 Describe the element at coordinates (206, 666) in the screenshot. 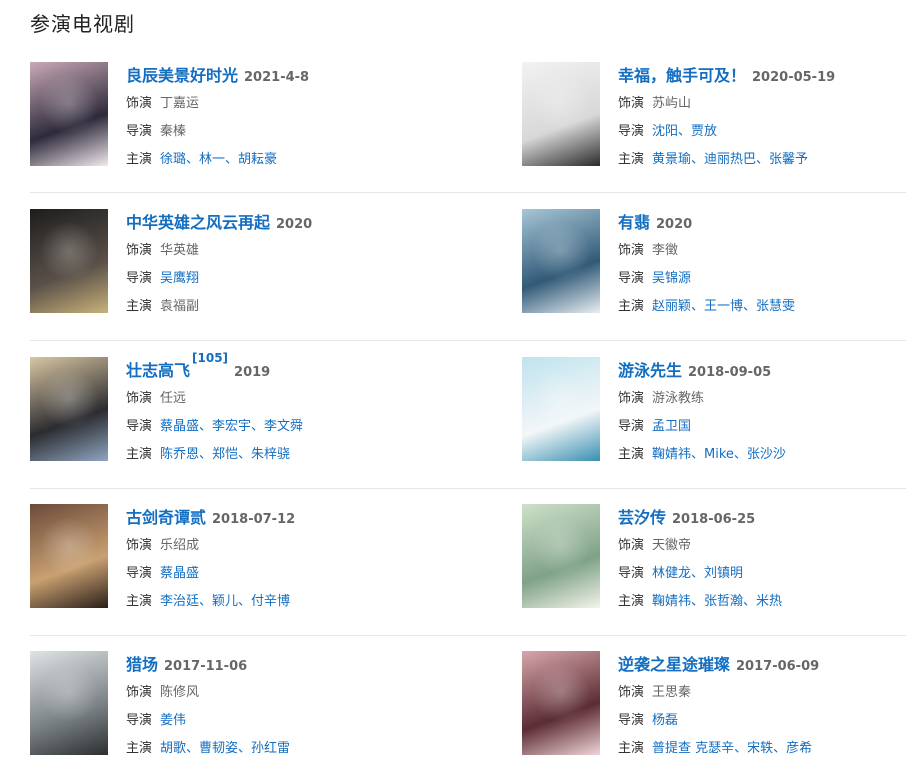

I see `drama-date: 2017-11-06` at that location.